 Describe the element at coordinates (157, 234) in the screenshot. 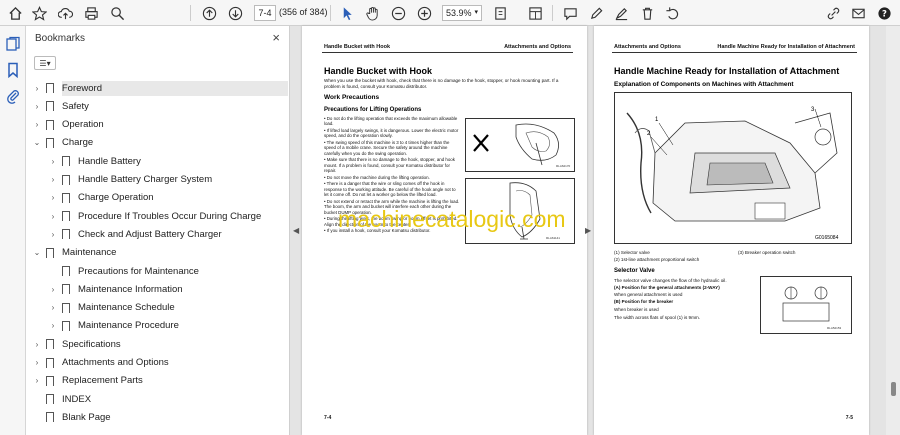

I see `bookmark-item: › Check and Adjust Battery Charger` at that location.